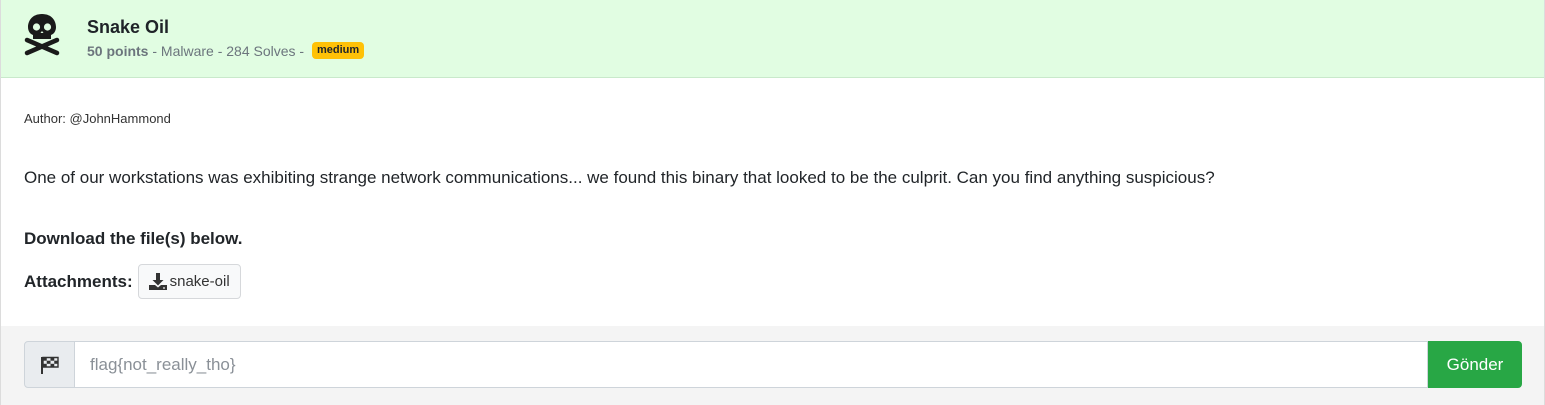  I want to click on flag-input, so click(751, 364).